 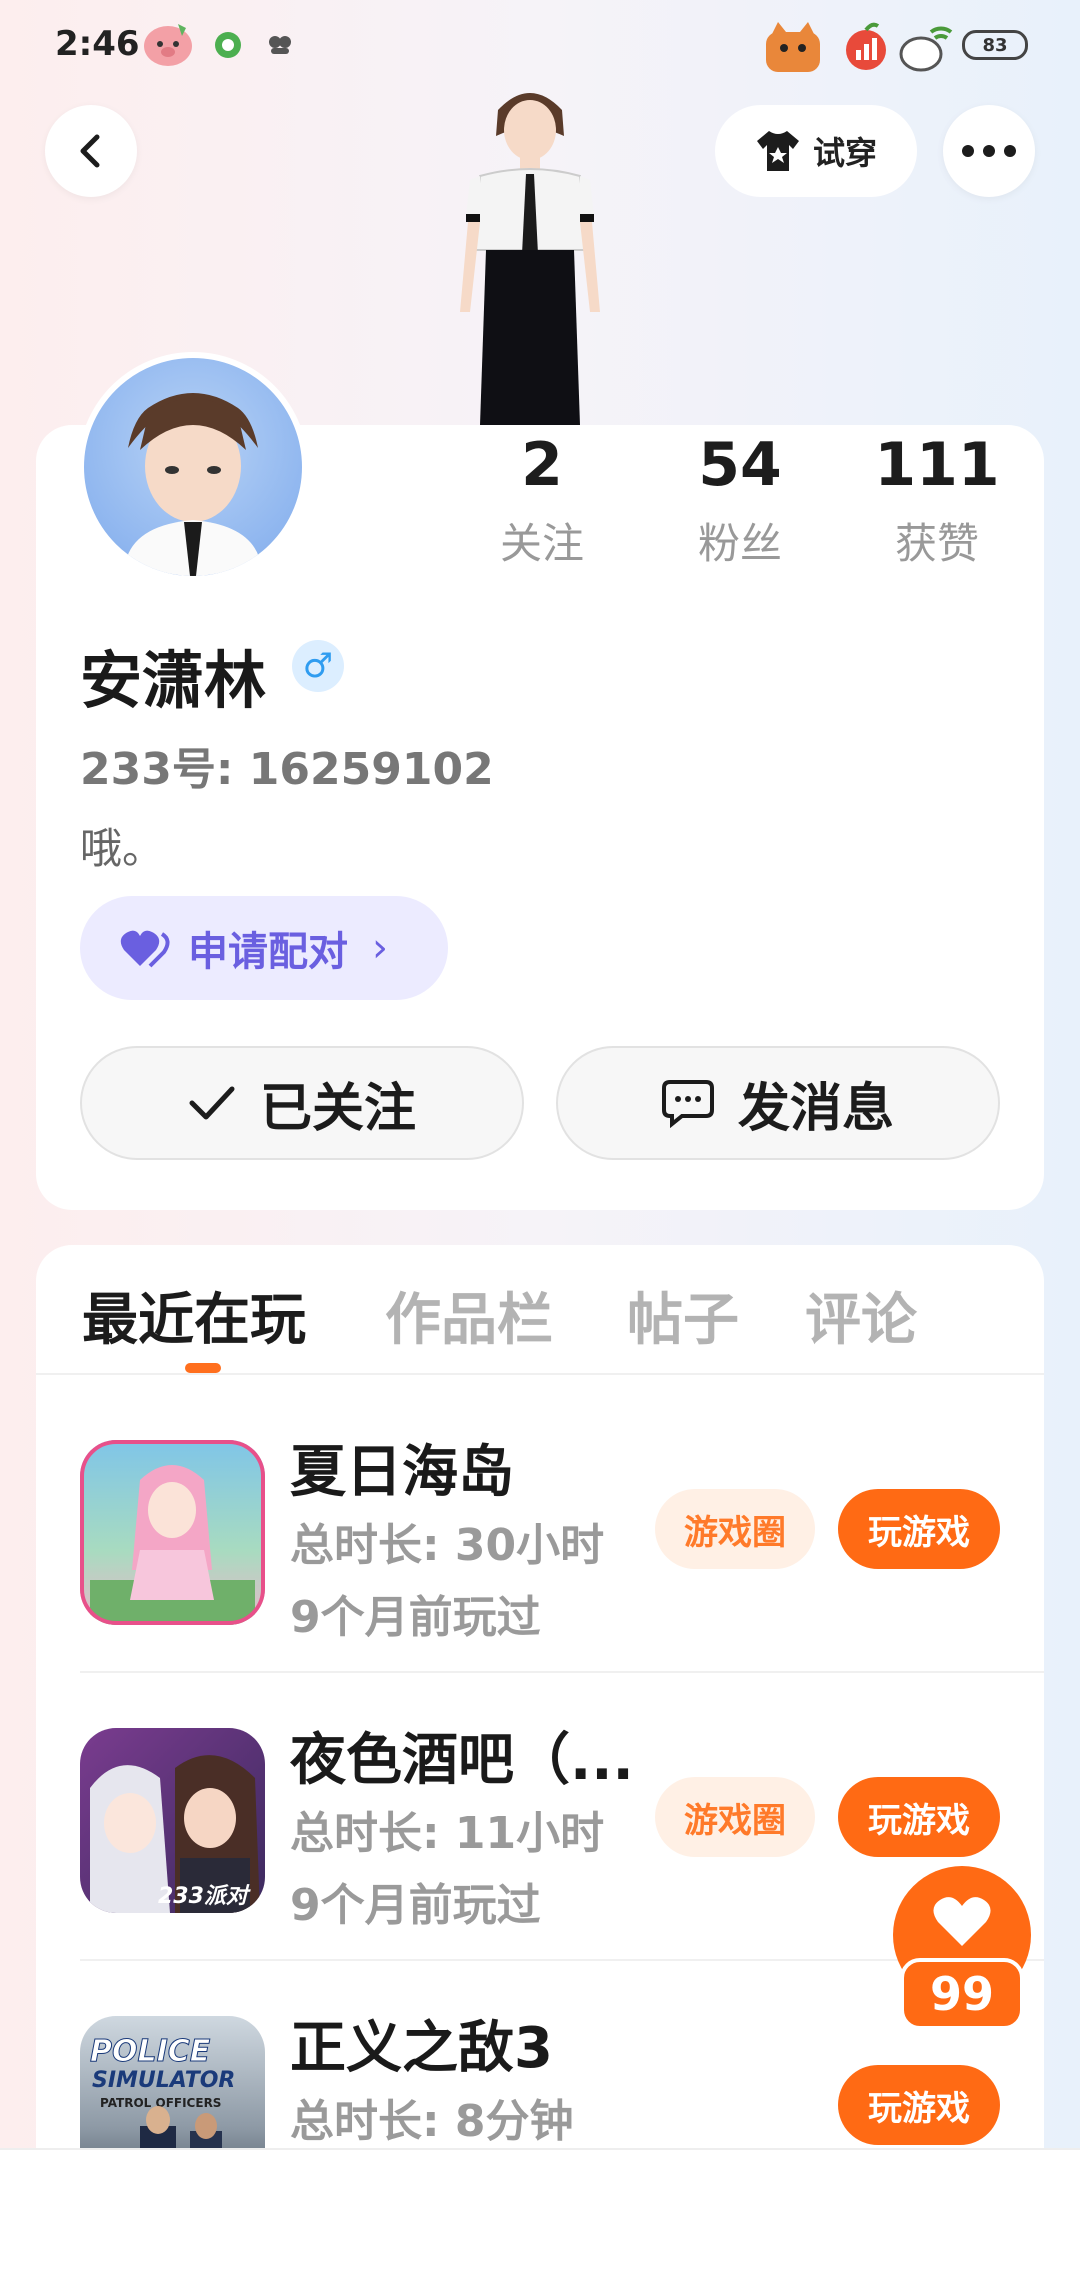 I want to click on game-duration: 总时长: 8分钟, so click(x=432, y=2121).